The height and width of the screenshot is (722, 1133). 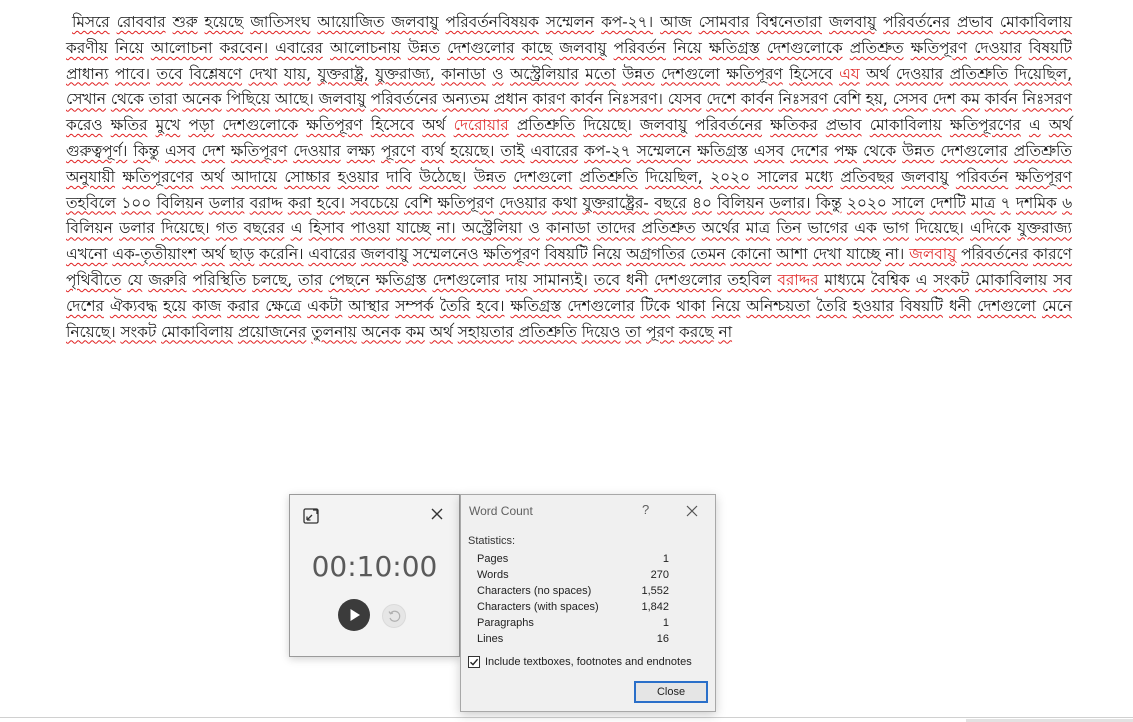 I want to click on word: জাতিসংঘ, so click(x=280, y=22).